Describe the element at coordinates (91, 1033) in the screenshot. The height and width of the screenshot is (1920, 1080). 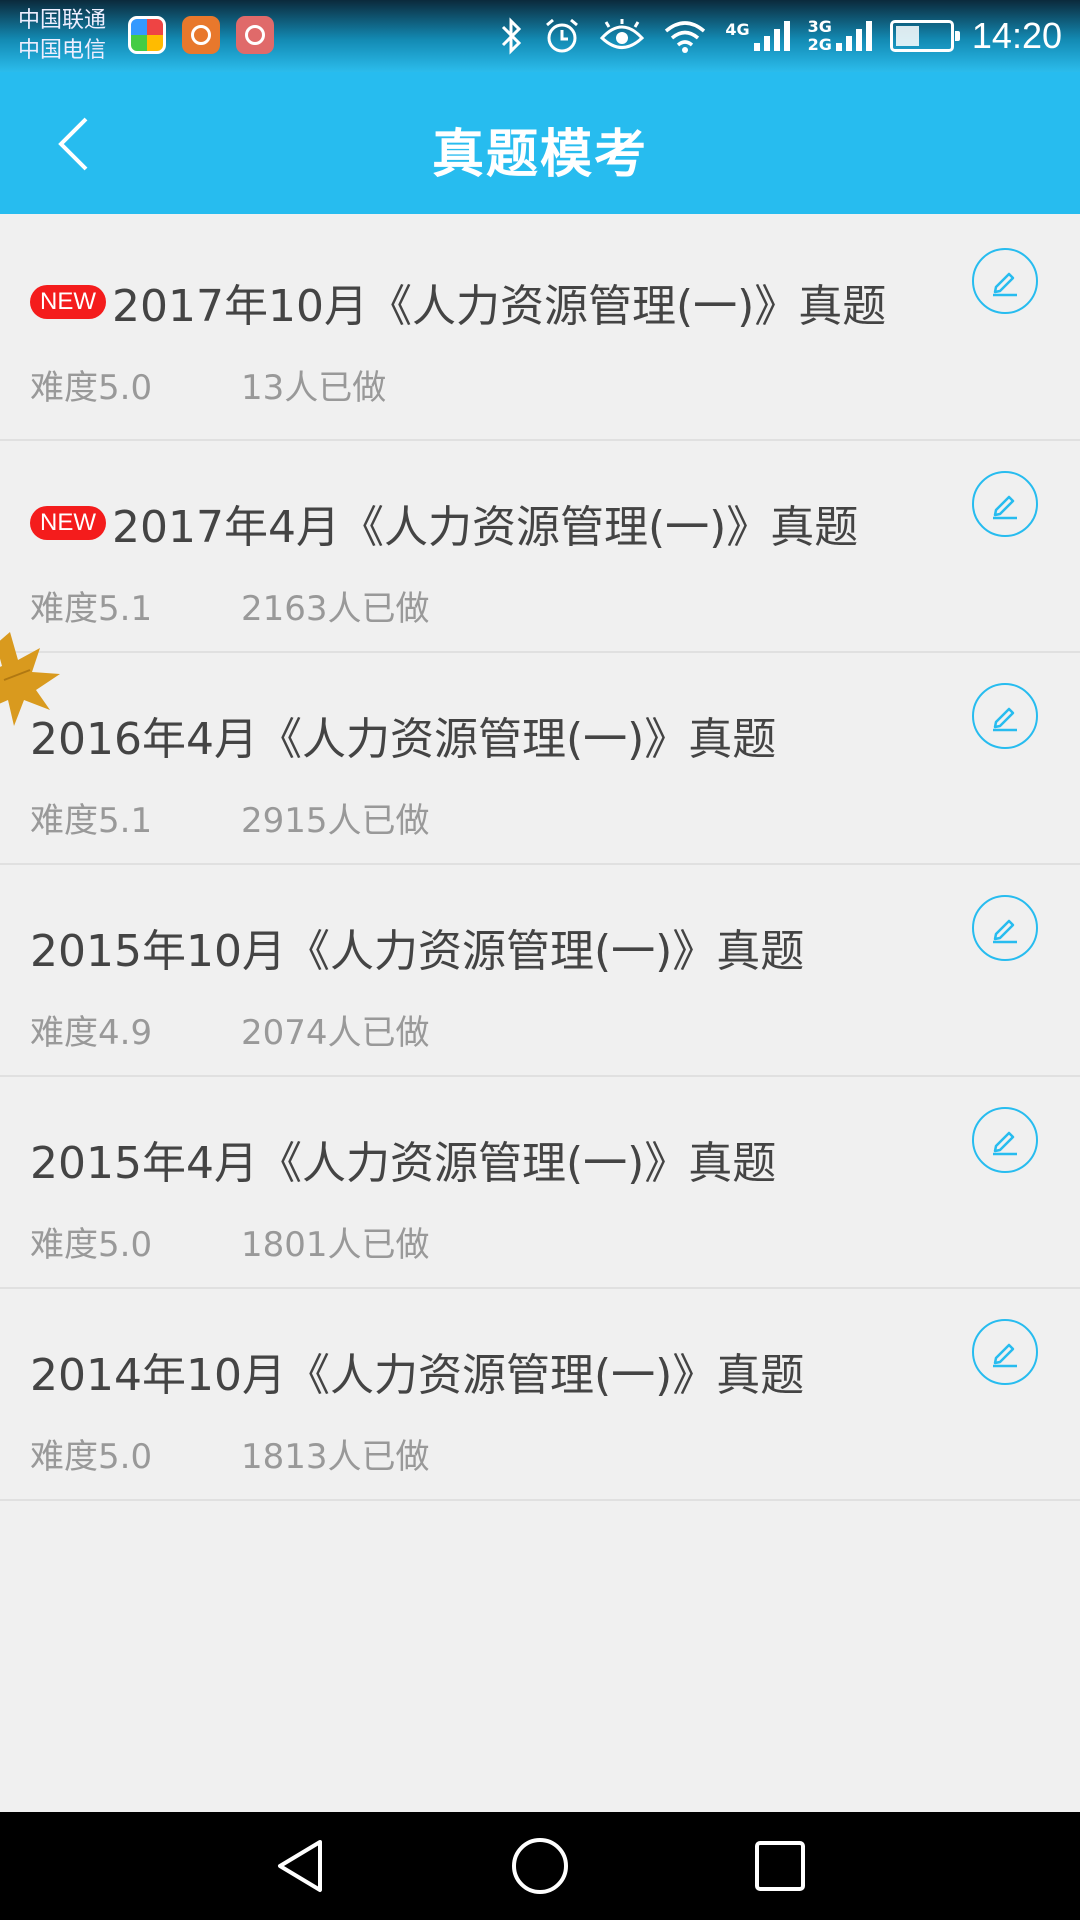
I see `exam-difficulty: 难度4.9` at that location.